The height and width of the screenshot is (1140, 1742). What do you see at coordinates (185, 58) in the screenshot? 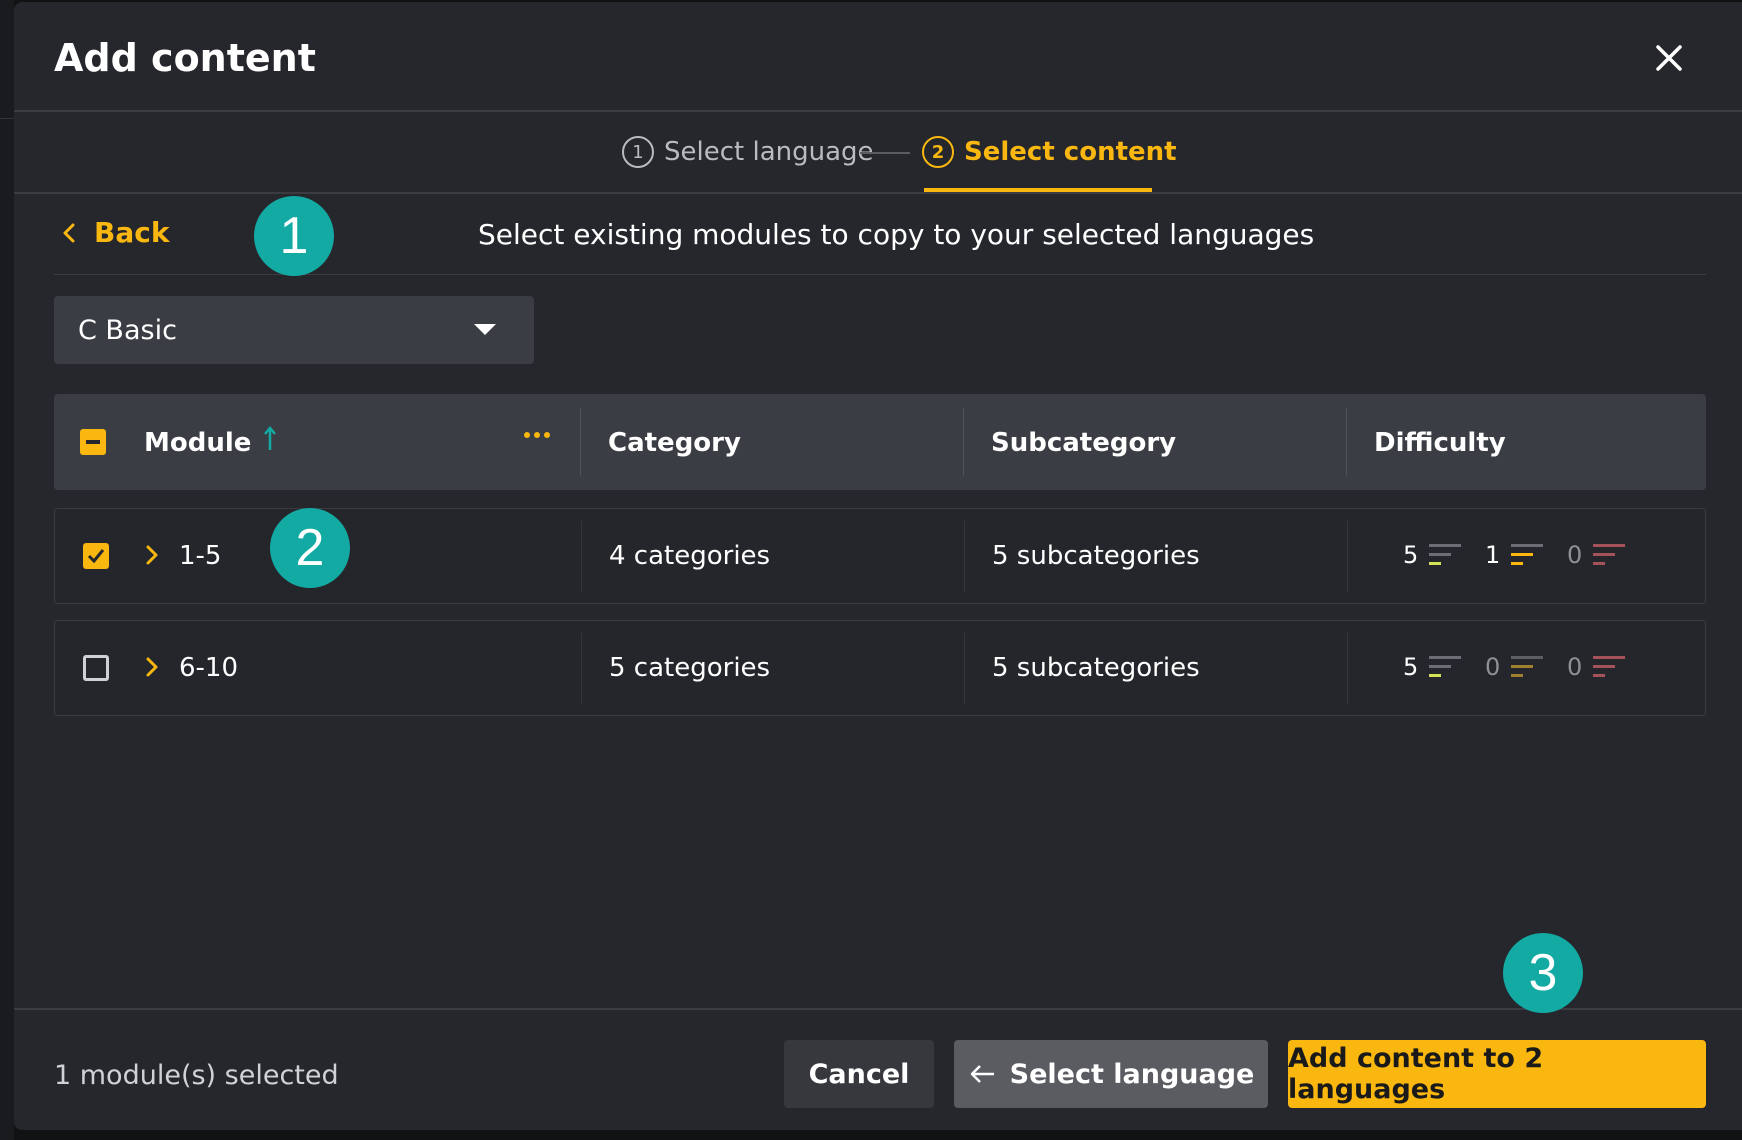
I see `modal-title: Add content` at bounding box center [185, 58].